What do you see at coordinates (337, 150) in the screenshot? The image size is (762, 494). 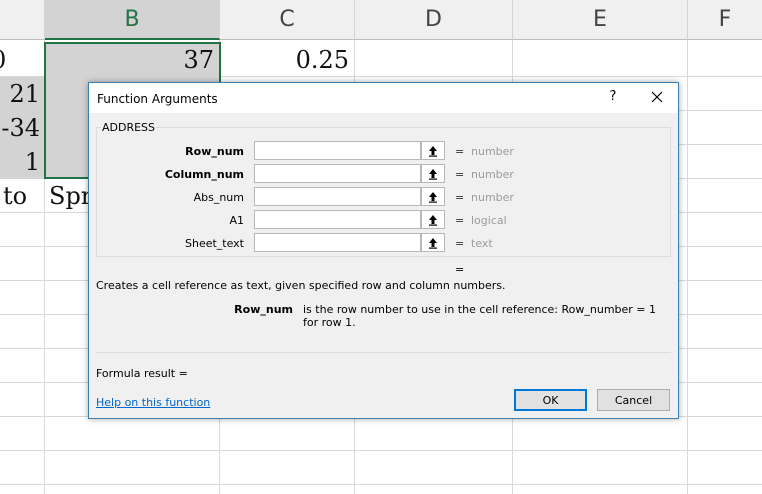 I see `row-num-input` at bounding box center [337, 150].